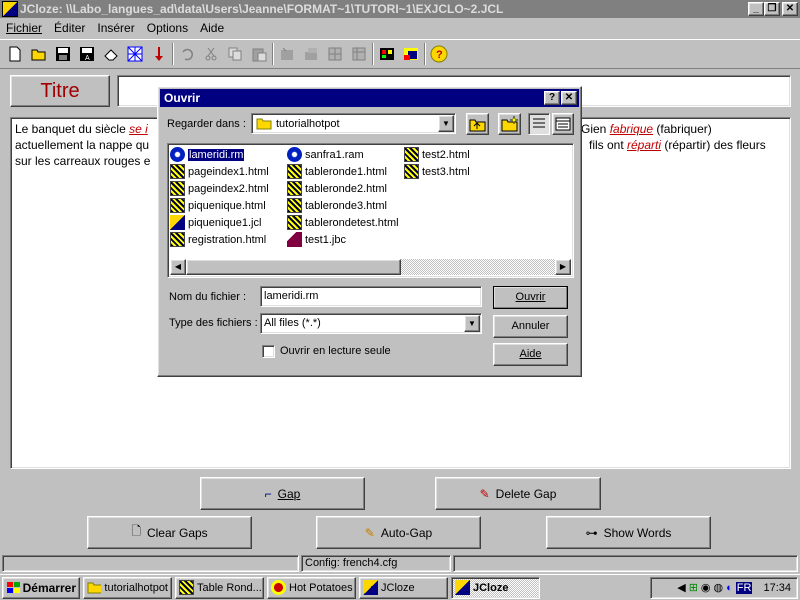 This screenshot has width=800, height=600. I want to click on file-item: tableronde2.html, so click(343, 188).